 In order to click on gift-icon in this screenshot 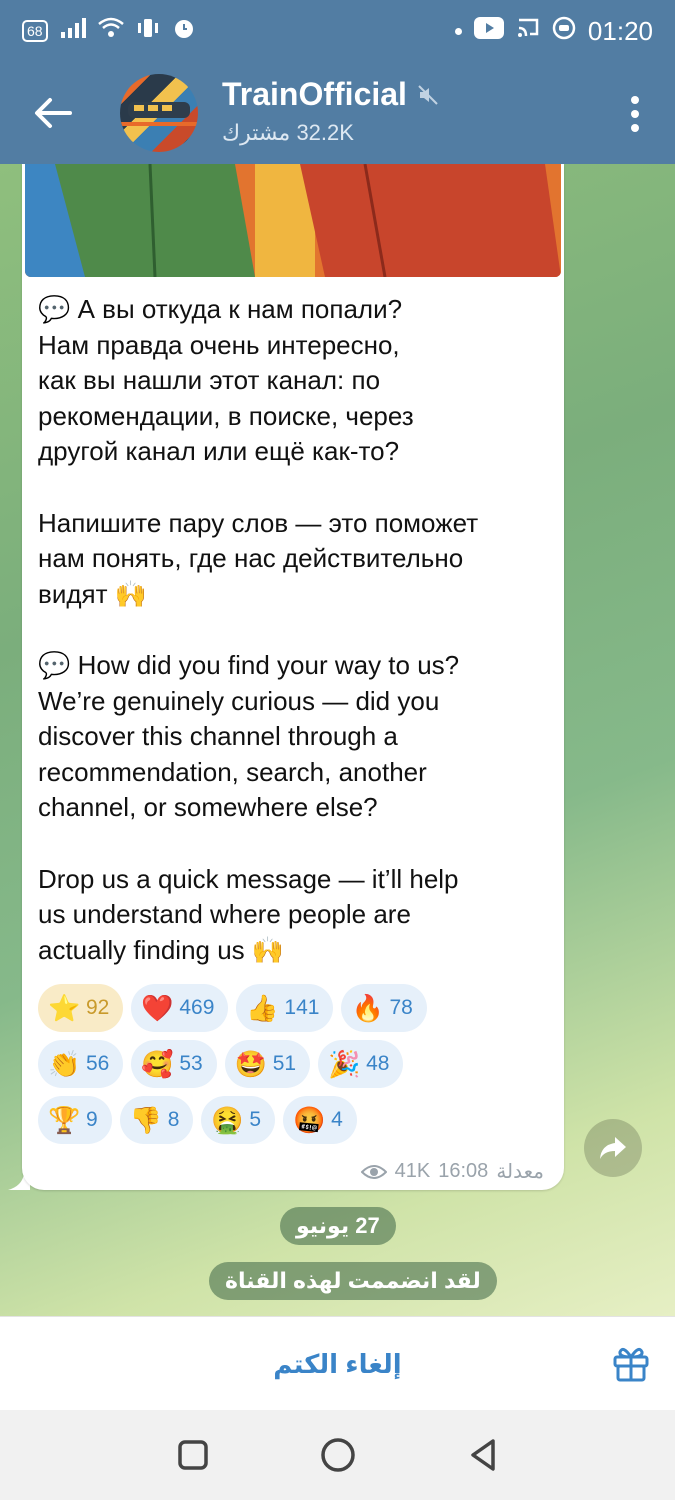, I will do `click(631, 1363)`.